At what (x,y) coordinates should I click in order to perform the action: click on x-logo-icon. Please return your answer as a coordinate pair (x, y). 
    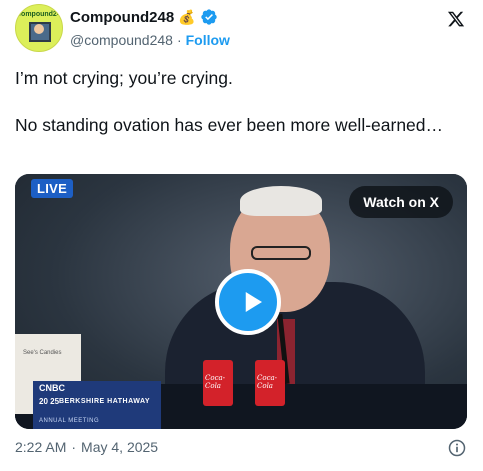
    Looking at the image, I should click on (456, 19).